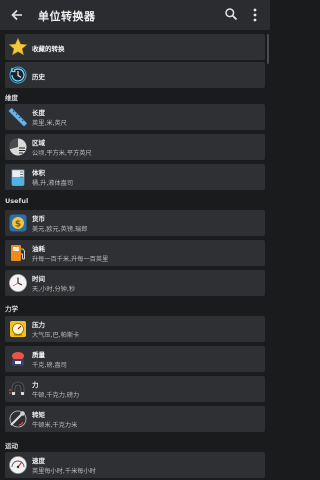 The image size is (320, 480). What do you see at coordinates (17, 201) in the screenshot?
I see `section-header-useful: Useful` at bounding box center [17, 201].